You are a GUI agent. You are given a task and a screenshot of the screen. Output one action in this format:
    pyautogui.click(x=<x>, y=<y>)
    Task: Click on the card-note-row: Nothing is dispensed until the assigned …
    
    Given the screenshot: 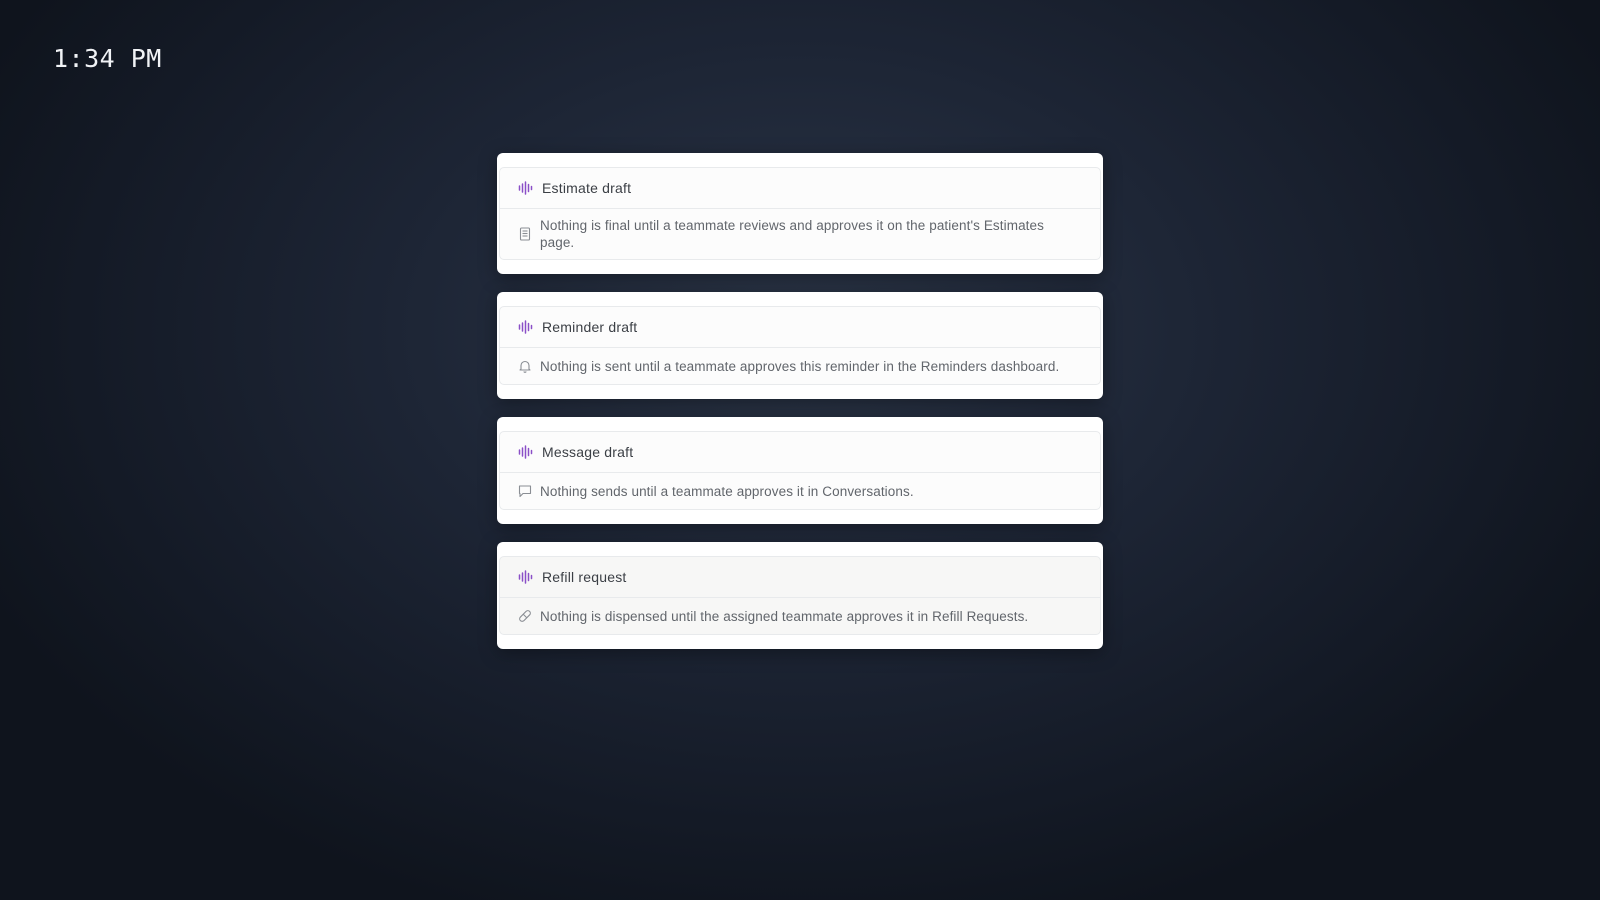 What is the action you would take?
    pyautogui.click(x=800, y=616)
    